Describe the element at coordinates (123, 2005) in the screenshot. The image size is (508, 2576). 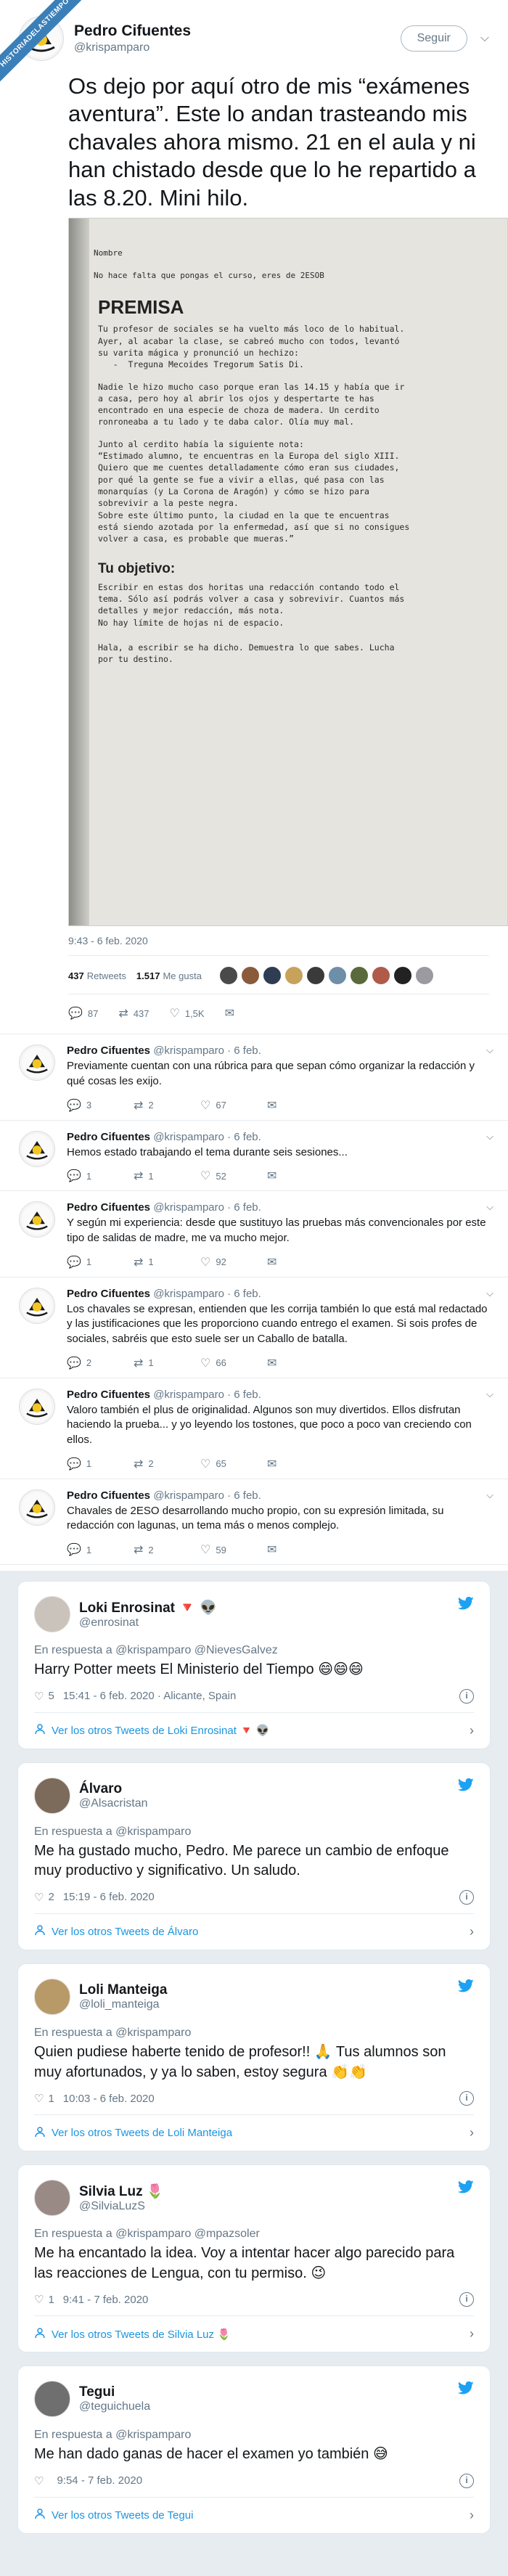
I see `card-author-handle: @loli_manteiga` at that location.